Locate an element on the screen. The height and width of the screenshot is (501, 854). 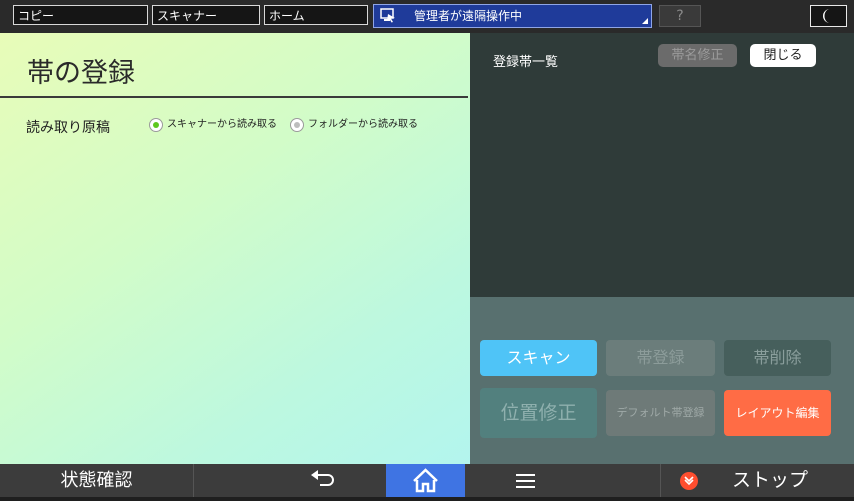
default-band-register-button: デフォルト帯登録 is located at coordinates (660, 413).